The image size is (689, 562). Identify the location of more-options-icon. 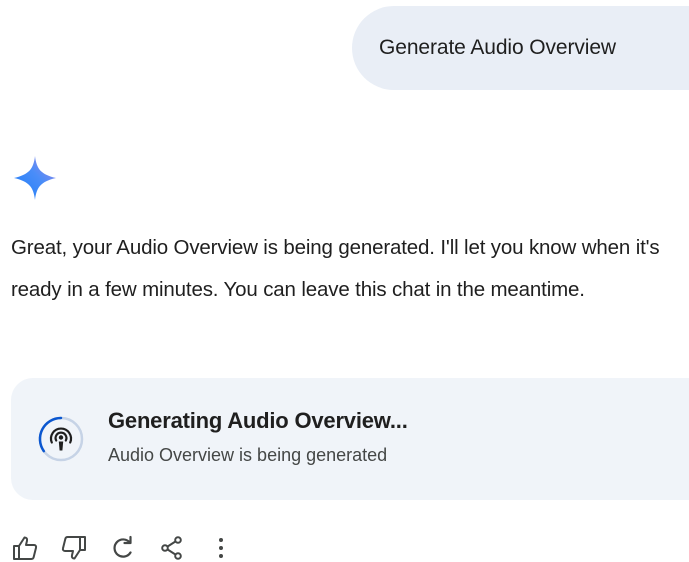
(223, 548).